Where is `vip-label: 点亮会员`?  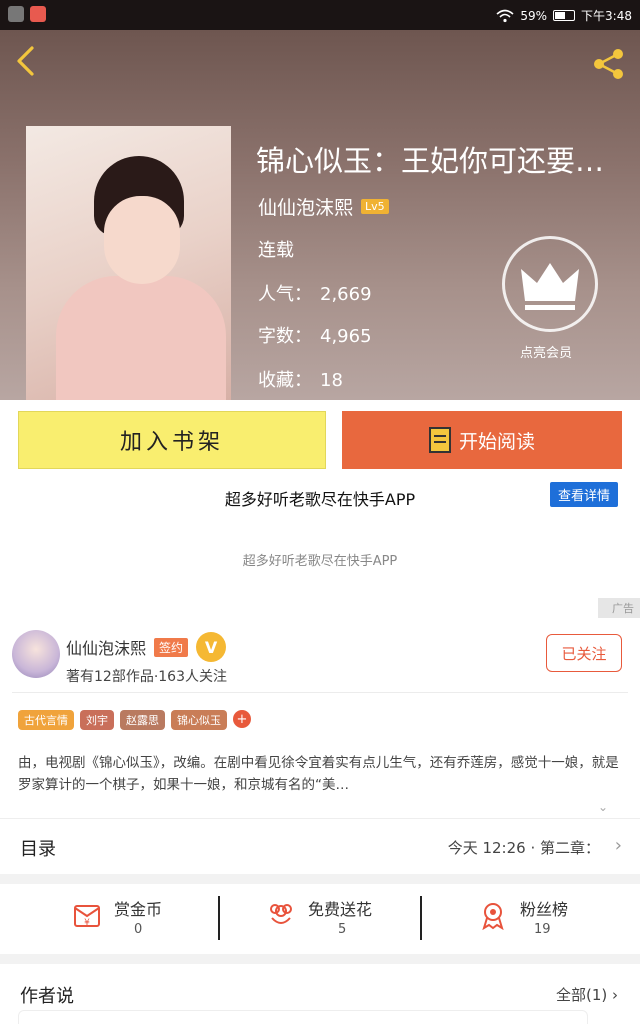
vip-label: 点亮会员 is located at coordinates (546, 351).